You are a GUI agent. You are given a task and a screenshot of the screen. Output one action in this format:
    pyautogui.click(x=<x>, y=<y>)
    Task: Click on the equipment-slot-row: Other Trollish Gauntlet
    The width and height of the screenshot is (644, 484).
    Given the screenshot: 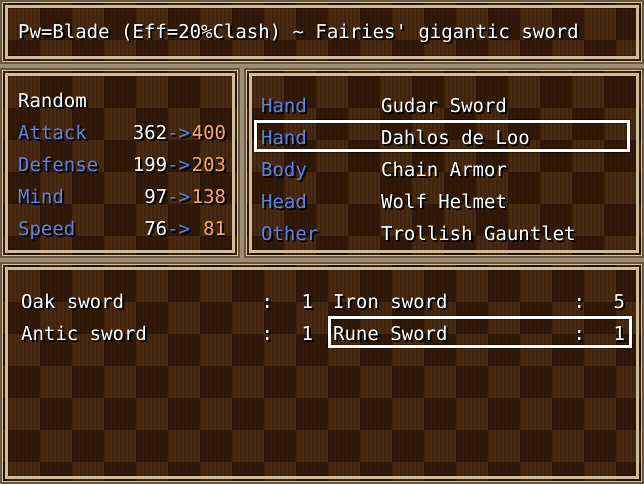 What is the action you would take?
    pyautogui.click(x=442, y=232)
    